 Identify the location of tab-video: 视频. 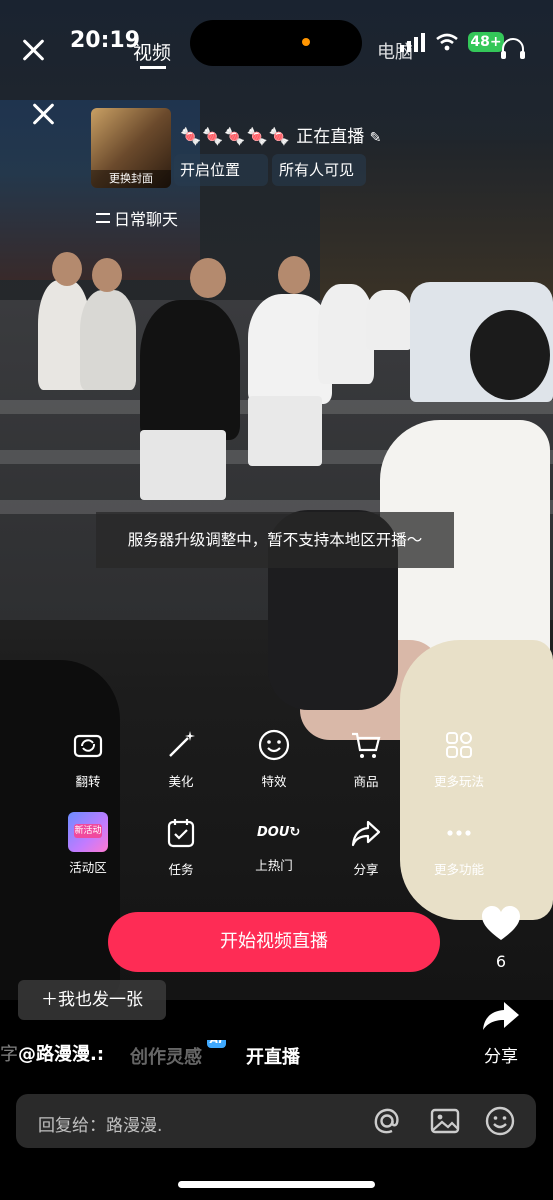
(152, 51).